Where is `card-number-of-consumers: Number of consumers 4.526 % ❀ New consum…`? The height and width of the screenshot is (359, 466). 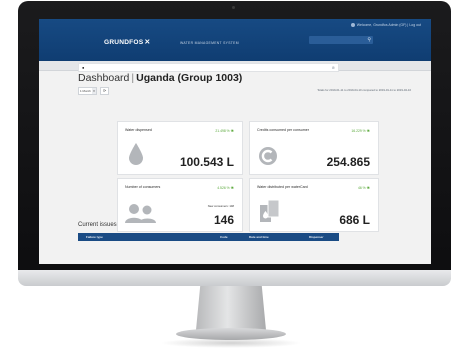
card-number-of-consumers: Number of consumers 4.526 % ❀ New consum… is located at coordinates (180, 205).